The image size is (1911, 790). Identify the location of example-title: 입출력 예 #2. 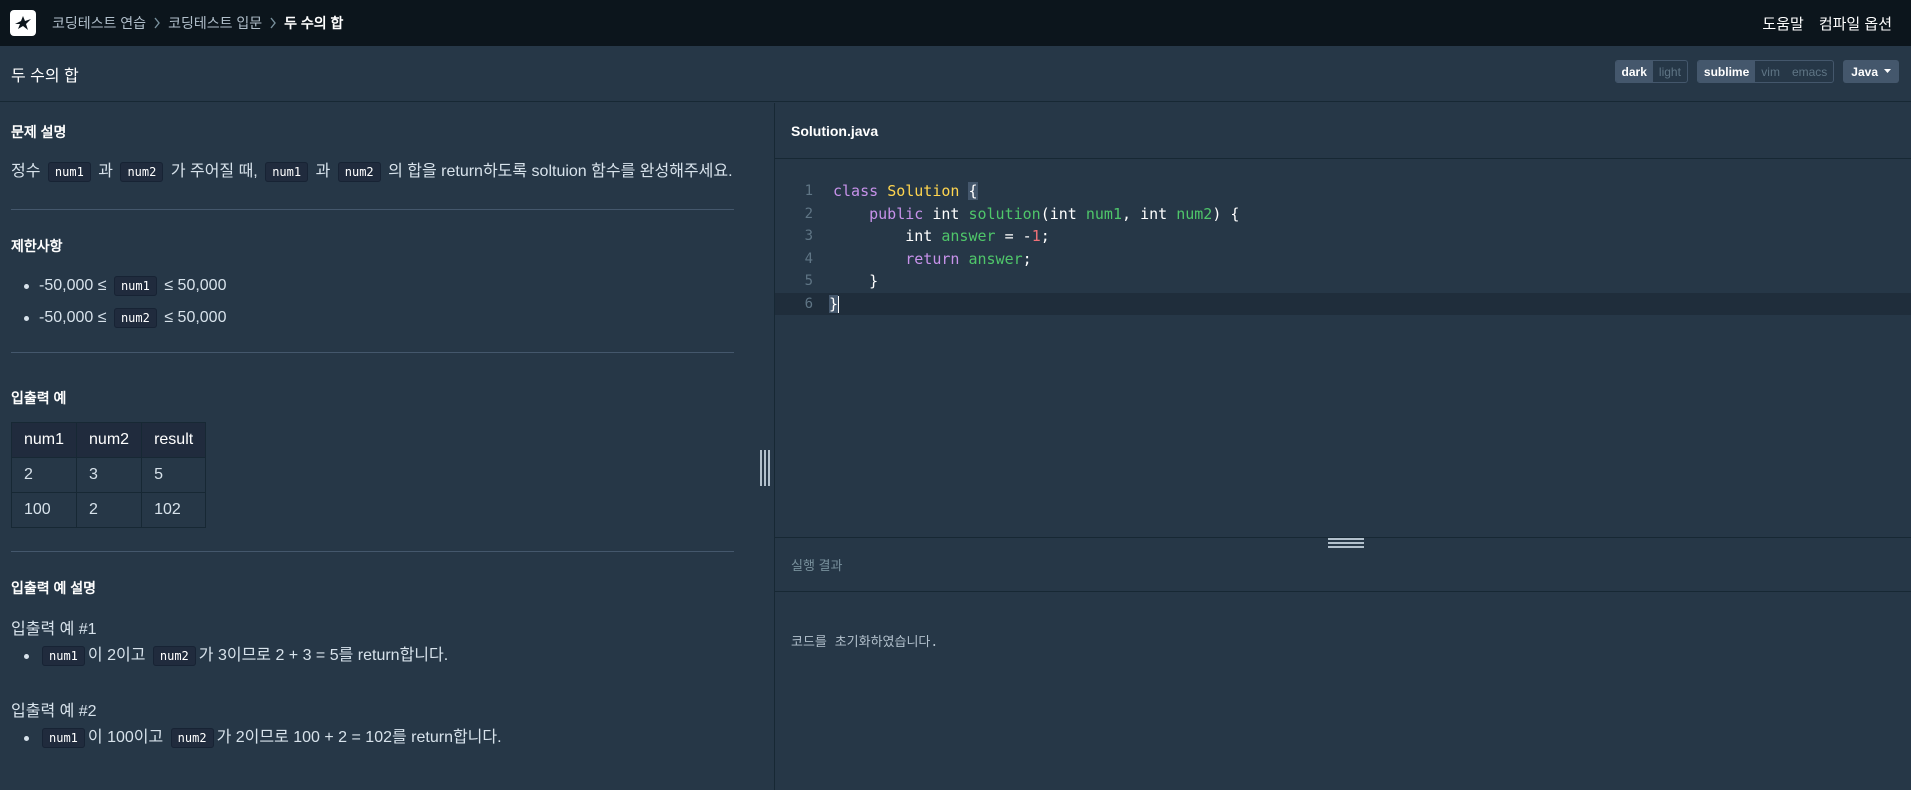
(54, 711).